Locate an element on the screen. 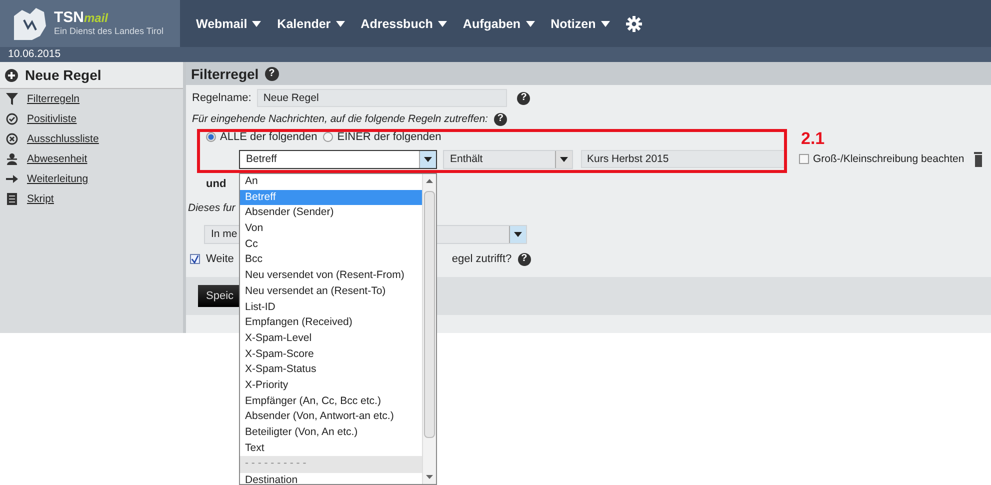 This screenshot has width=991, height=485. dropdown-option: X-Spam-Status is located at coordinates (331, 370).